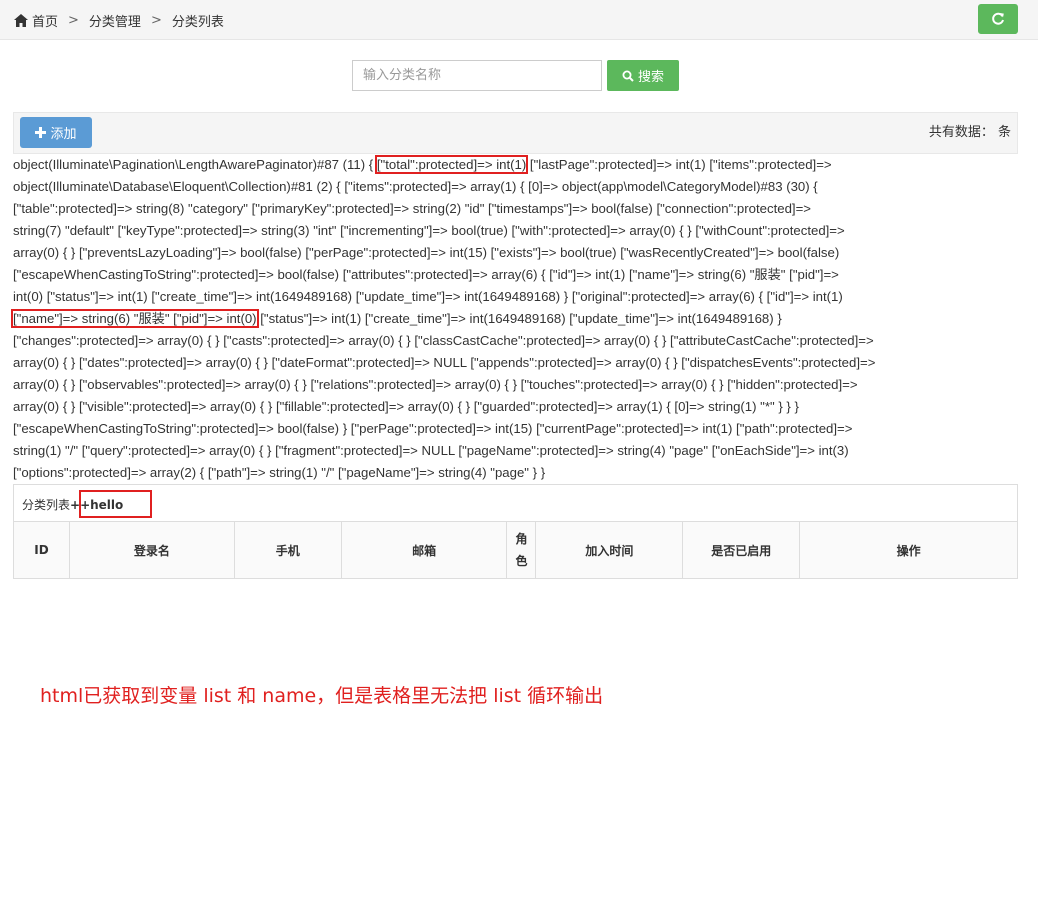  What do you see at coordinates (115, 20) in the screenshot?
I see `breadcrumb-category-management: 分类管理` at bounding box center [115, 20].